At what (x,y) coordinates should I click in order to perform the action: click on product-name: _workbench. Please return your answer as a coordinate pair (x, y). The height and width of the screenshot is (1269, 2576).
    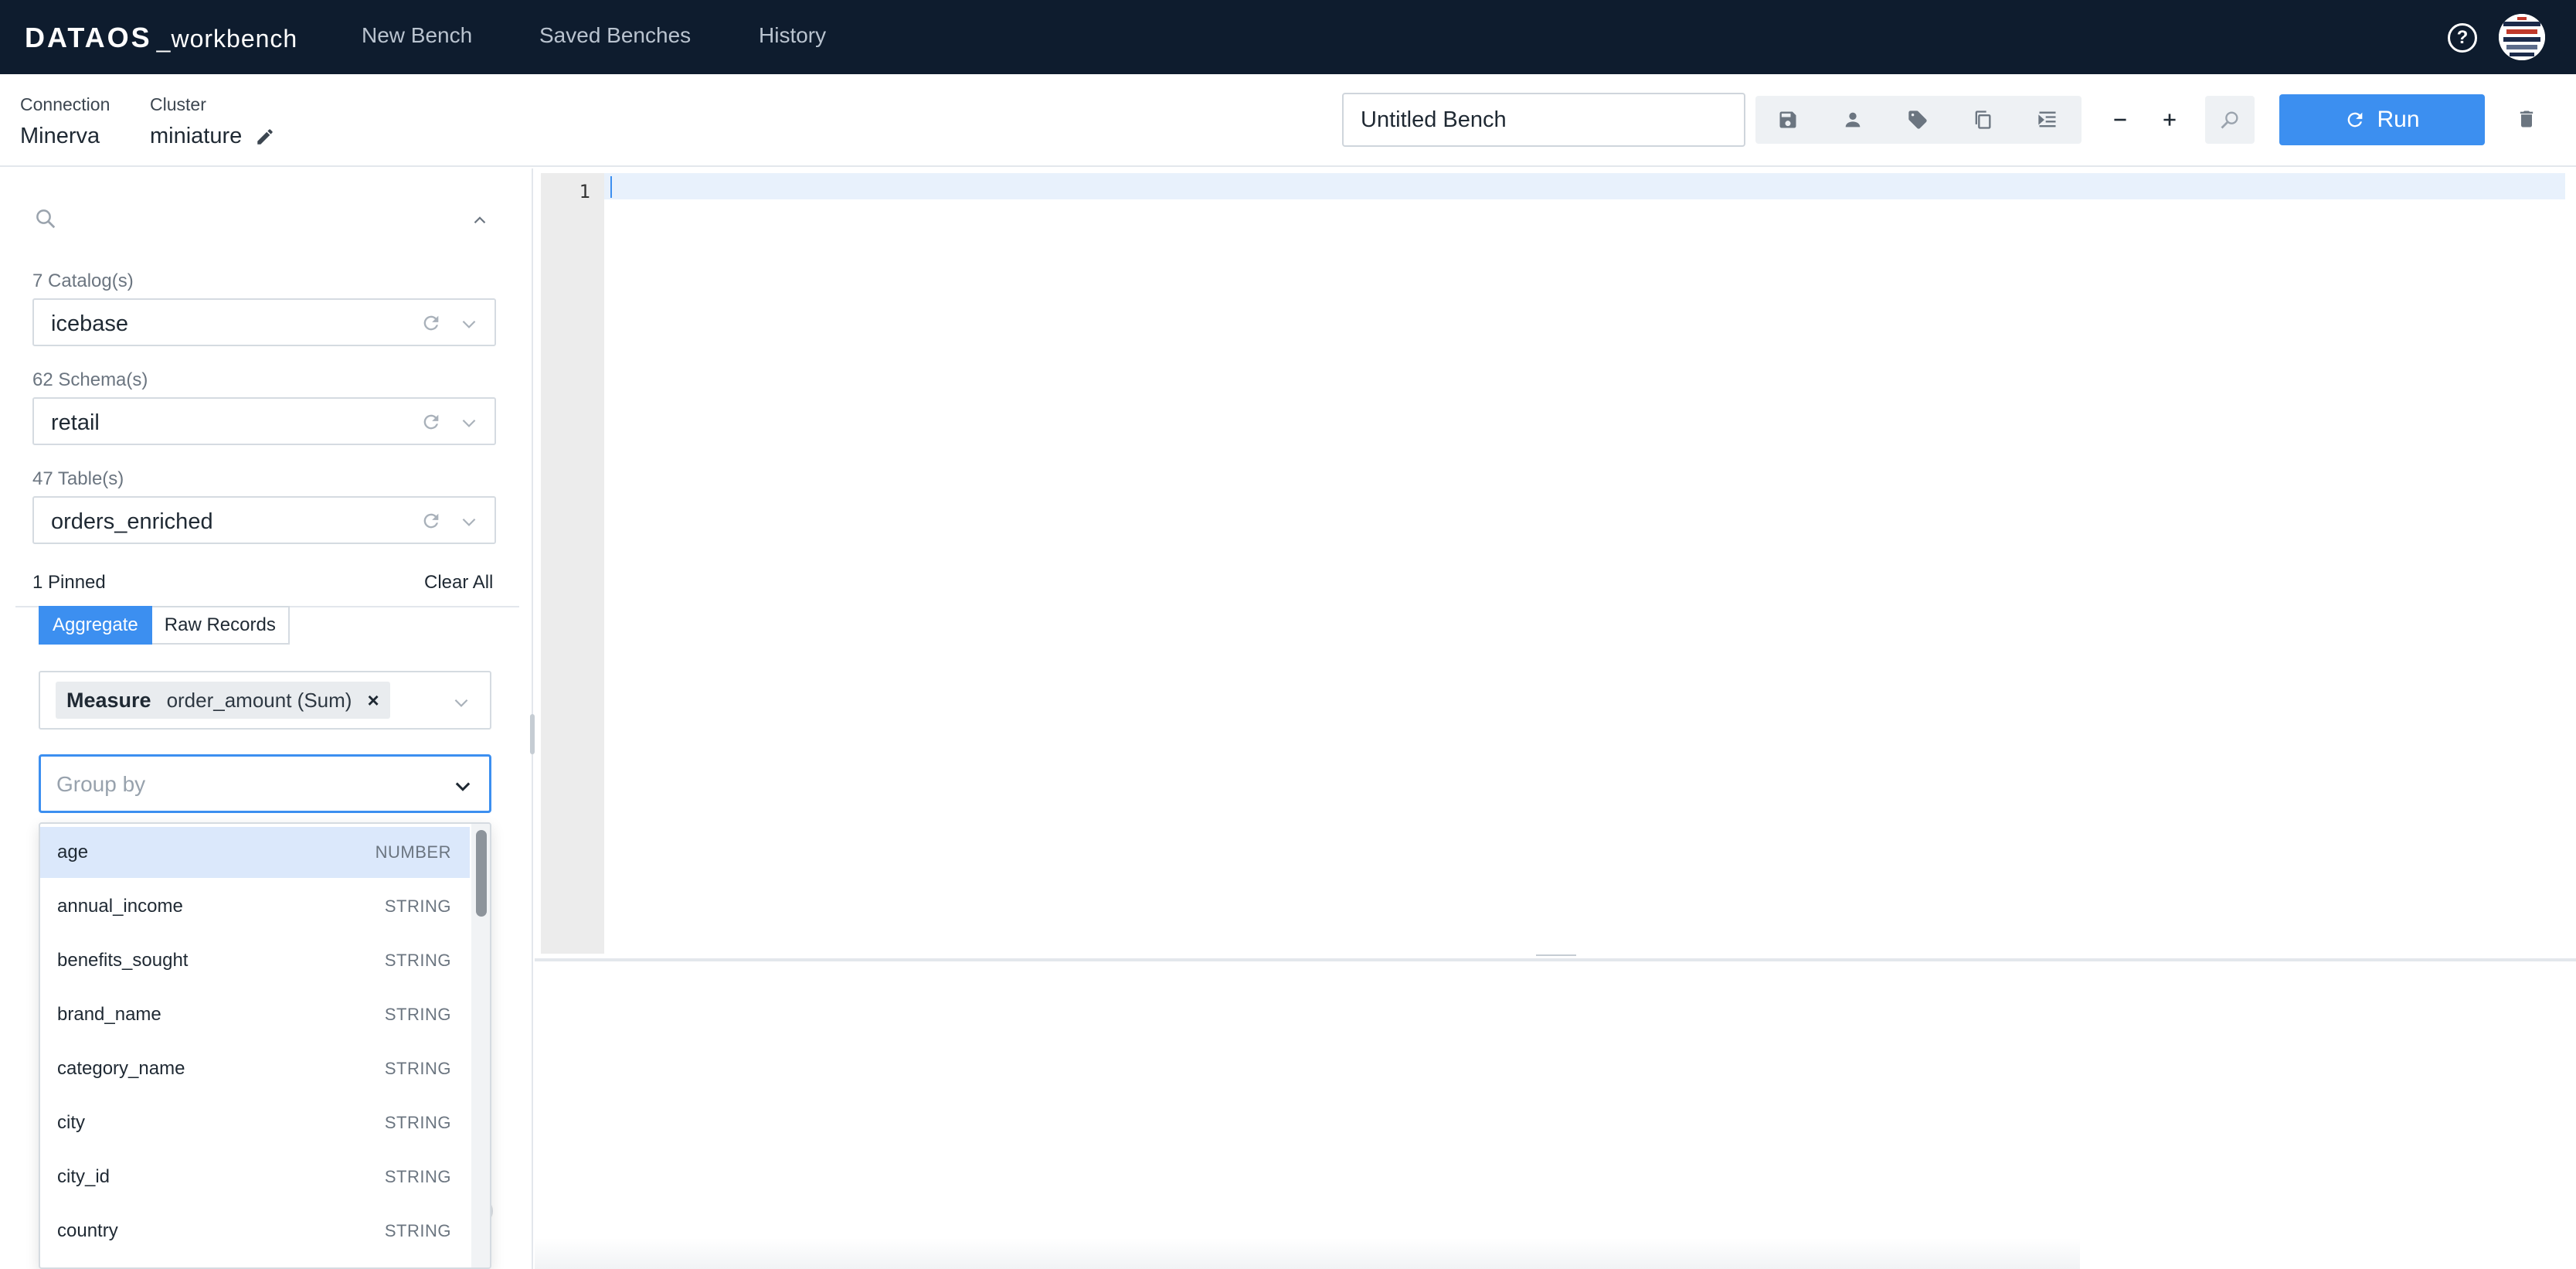
    Looking at the image, I should click on (227, 39).